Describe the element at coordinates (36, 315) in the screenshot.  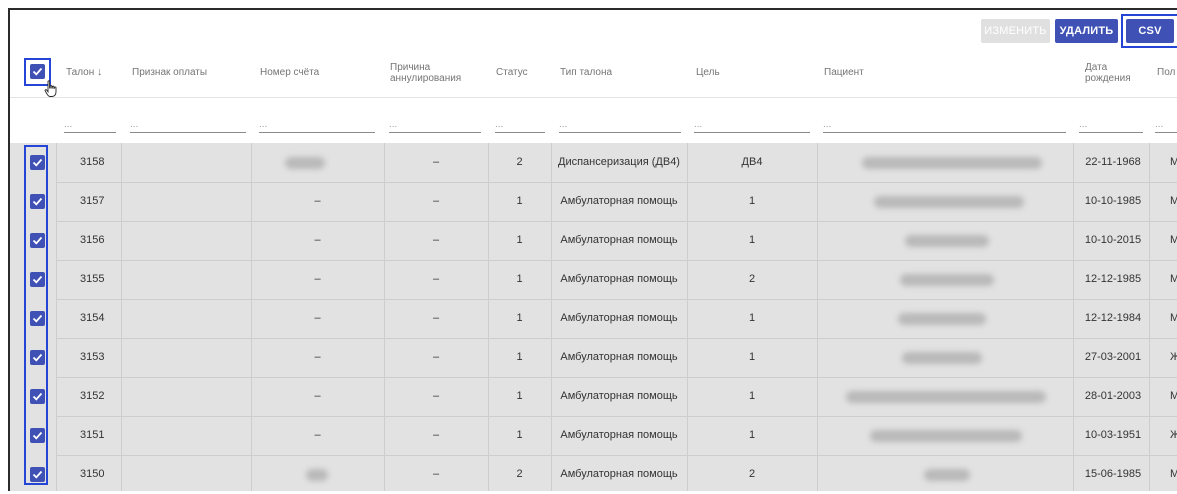
I see `selected-rows-highlight` at that location.